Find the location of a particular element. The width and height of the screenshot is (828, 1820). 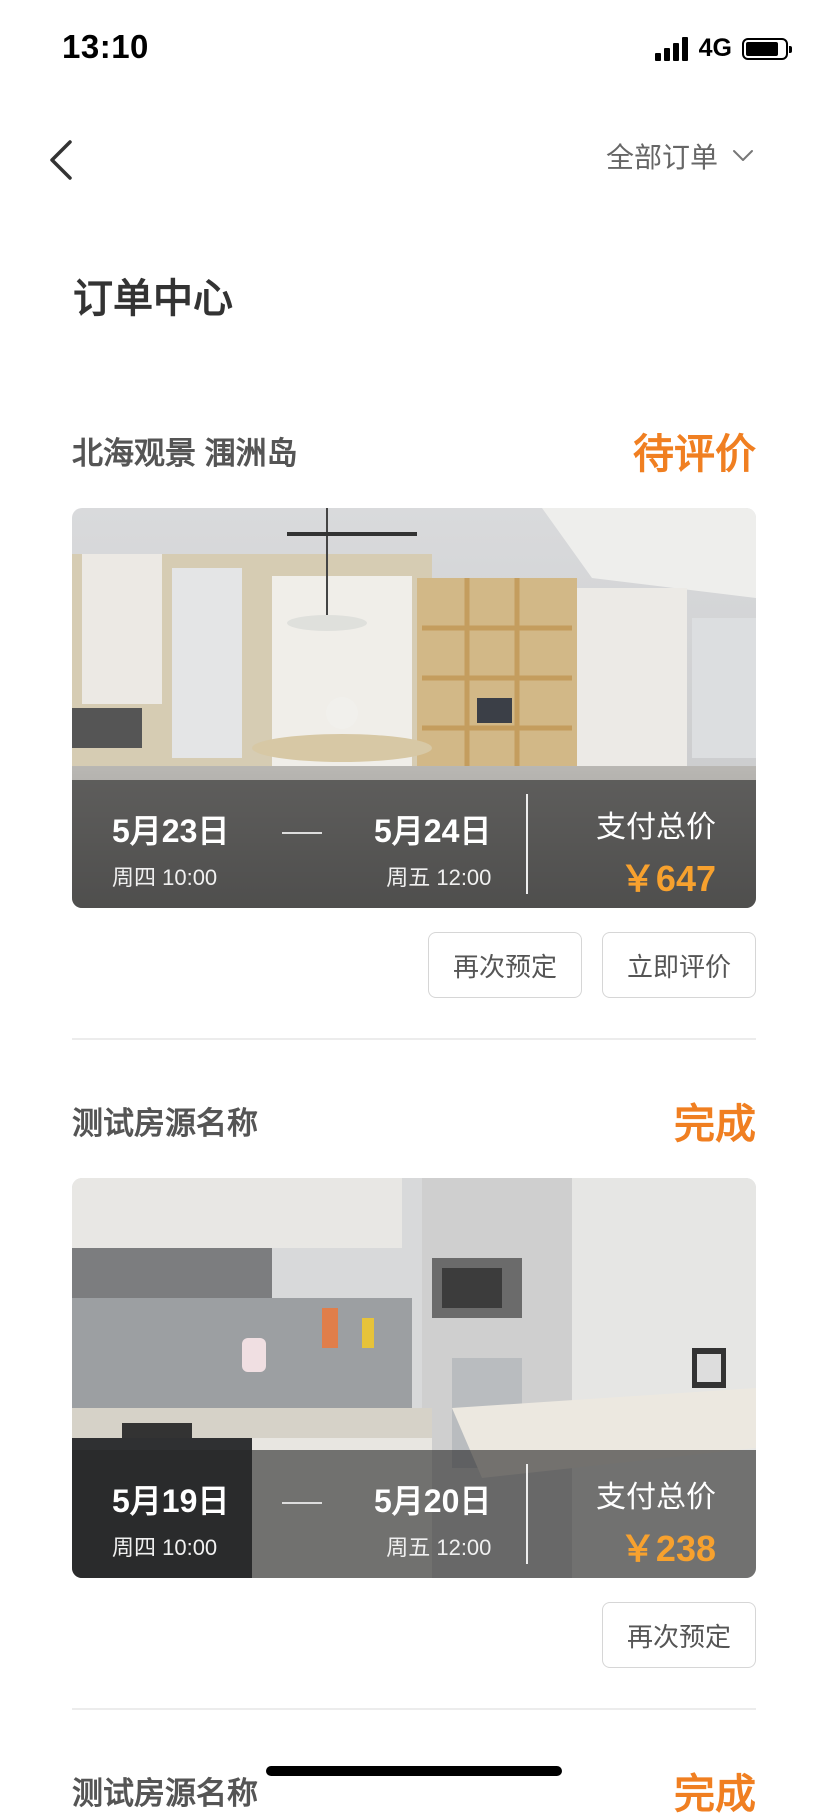

status-time: 13:10 is located at coordinates (105, 46).